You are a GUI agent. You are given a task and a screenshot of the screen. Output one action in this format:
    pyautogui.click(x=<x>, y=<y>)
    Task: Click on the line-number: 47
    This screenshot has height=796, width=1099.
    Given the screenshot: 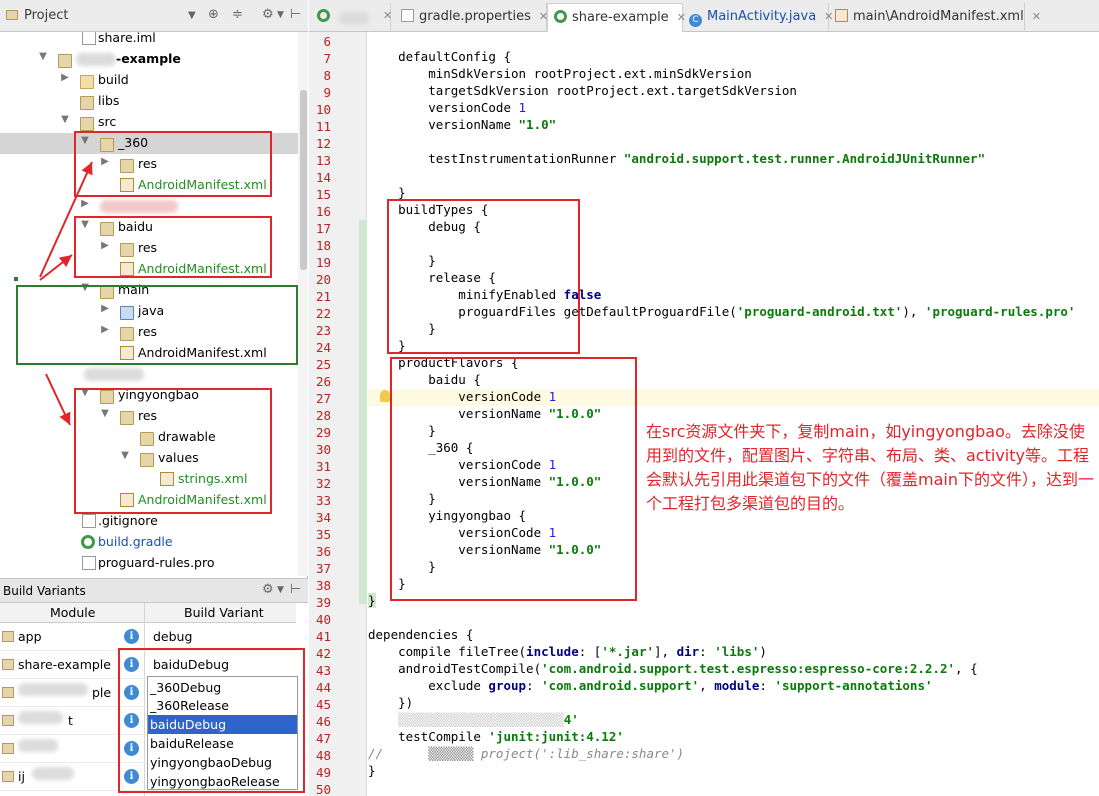 What is the action you would take?
    pyautogui.click(x=323, y=738)
    